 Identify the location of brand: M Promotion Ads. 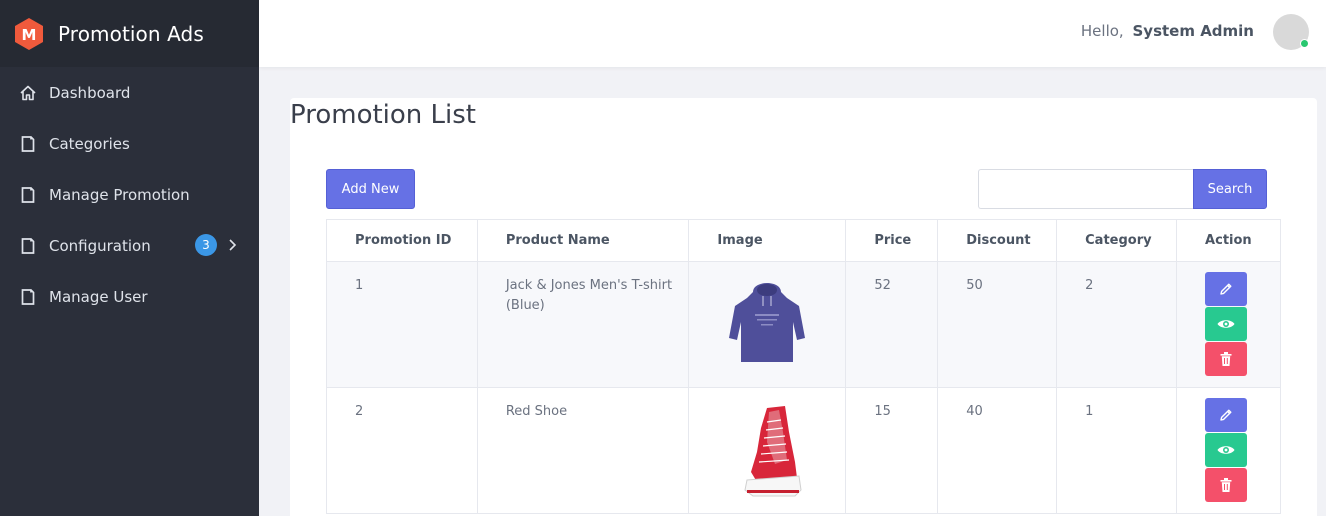
(129, 33).